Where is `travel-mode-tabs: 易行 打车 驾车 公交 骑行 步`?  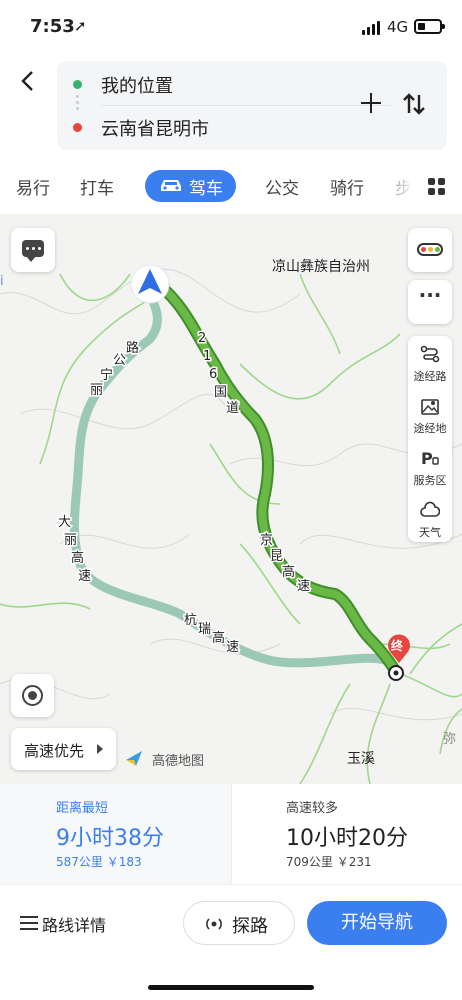
travel-mode-tabs: 易行 打车 驾车 公交 骑行 步 is located at coordinates (231, 186).